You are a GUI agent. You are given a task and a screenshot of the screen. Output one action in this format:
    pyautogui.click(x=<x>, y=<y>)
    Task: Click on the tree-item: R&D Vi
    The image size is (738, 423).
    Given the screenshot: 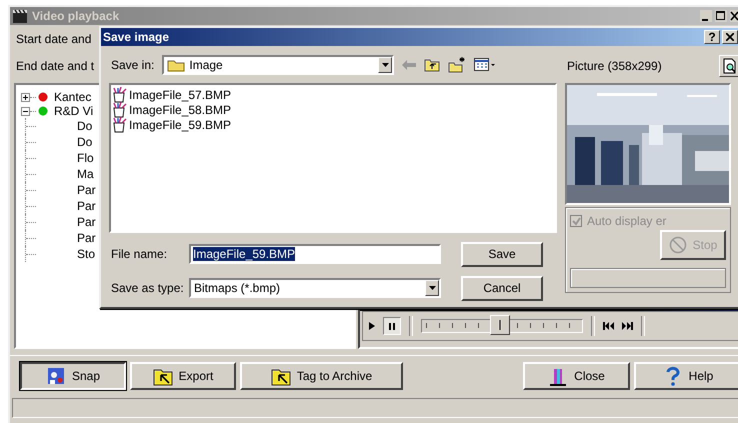 What is the action you would take?
    pyautogui.click(x=74, y=111)
    